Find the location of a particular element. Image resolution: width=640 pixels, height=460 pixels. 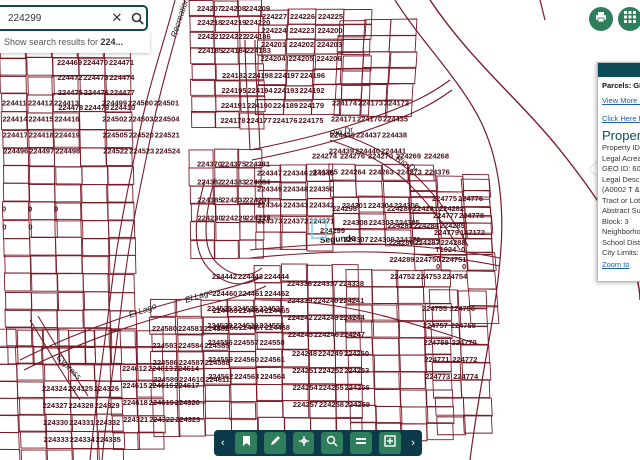

parcel-id-label: 224778 is located at coordinates (471, 215).